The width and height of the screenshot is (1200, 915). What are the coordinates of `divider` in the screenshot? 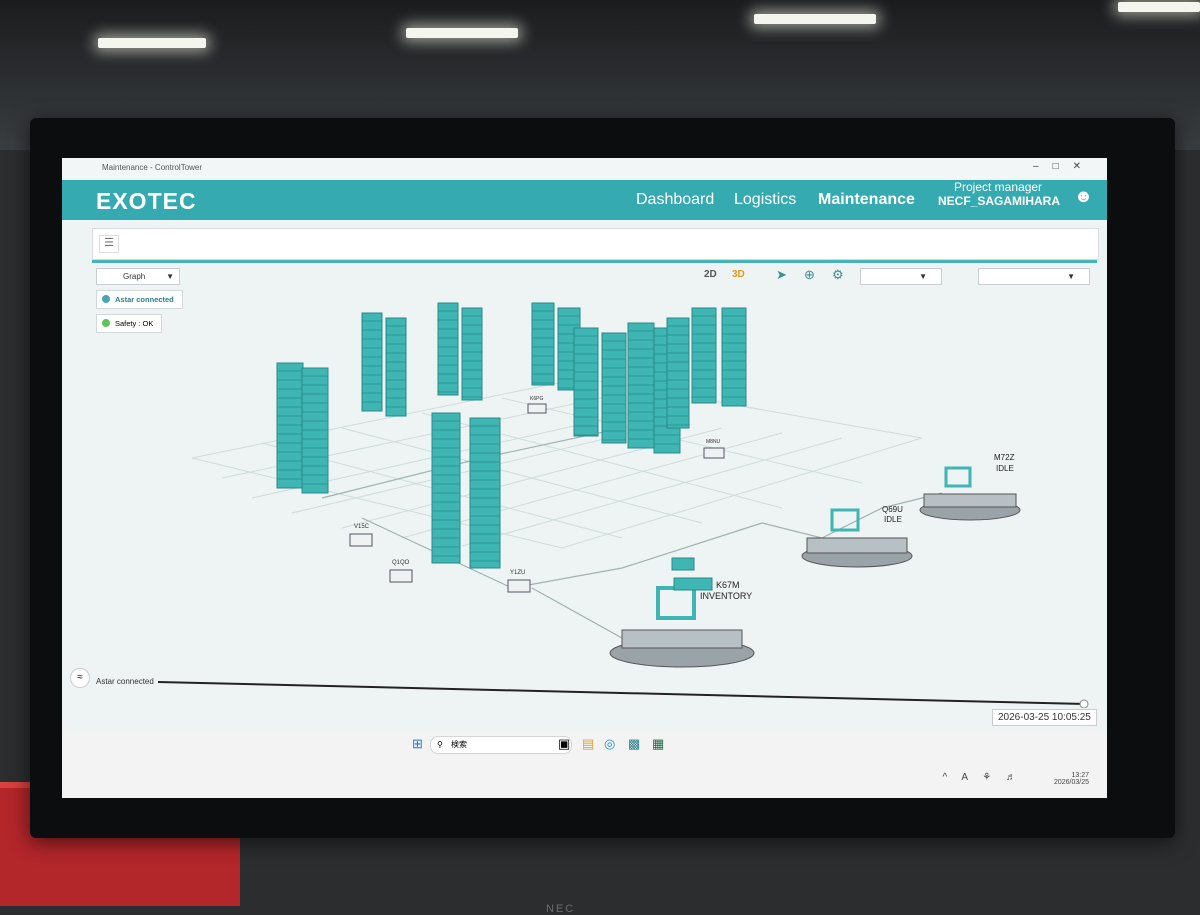 It's located at (594, 261).